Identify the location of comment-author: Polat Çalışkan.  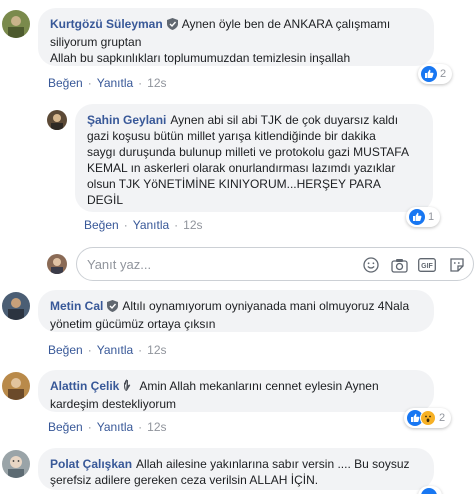
(91, 464).